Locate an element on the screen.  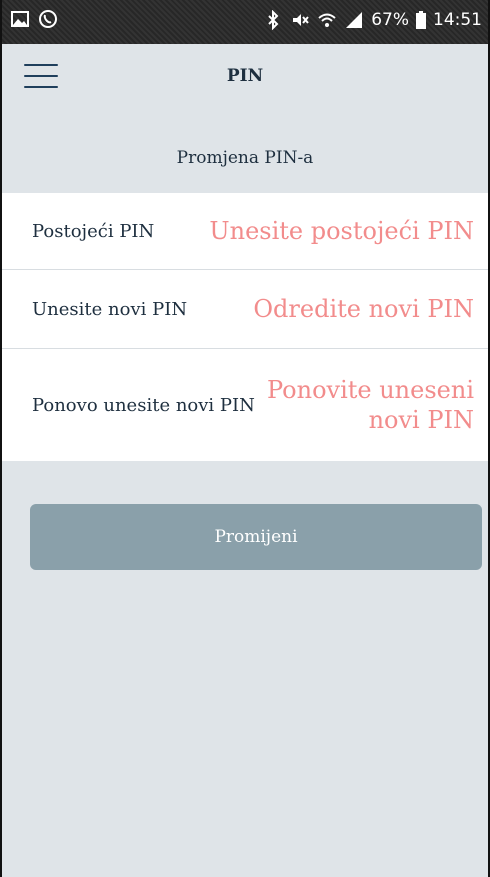
new-pin-input: Odredite novi PIN is located at coordinates (363, 309).